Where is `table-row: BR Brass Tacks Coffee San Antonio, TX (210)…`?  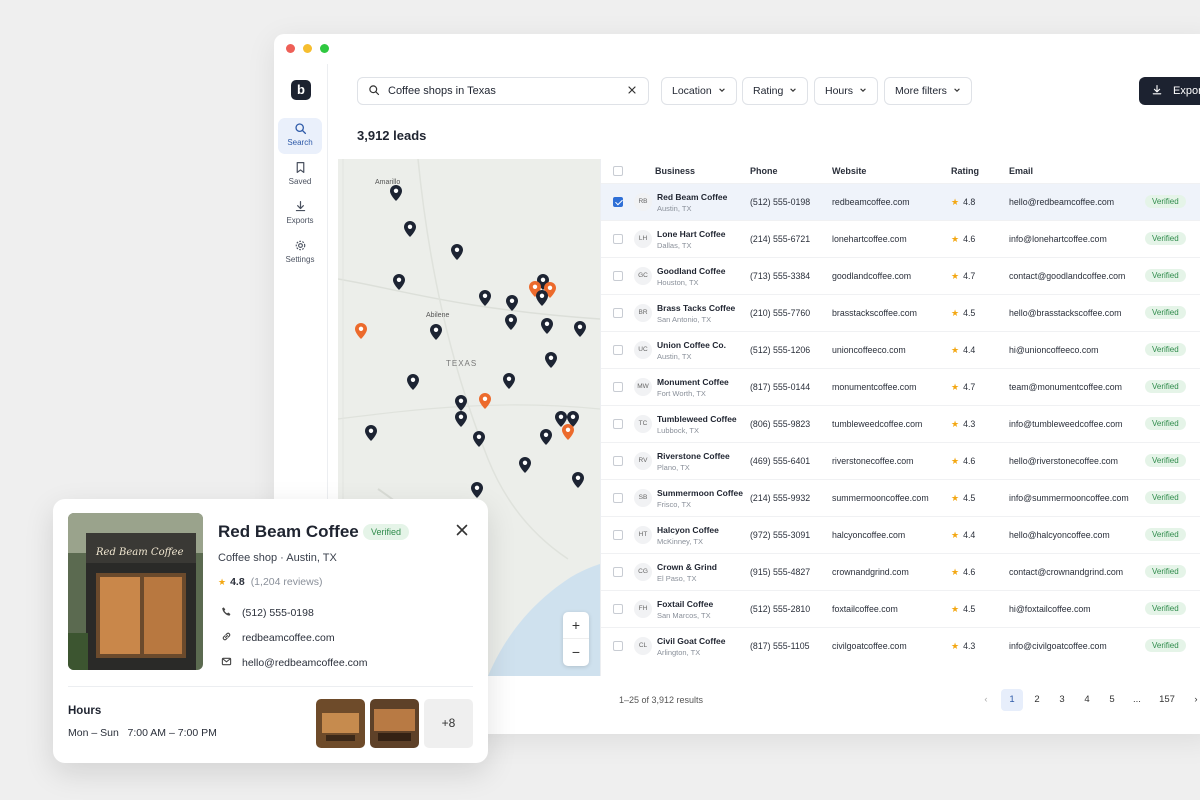 table-row: BR Brass Tacks Coffee San Antonio, TX (210)… is located at coordinates (900, 312).